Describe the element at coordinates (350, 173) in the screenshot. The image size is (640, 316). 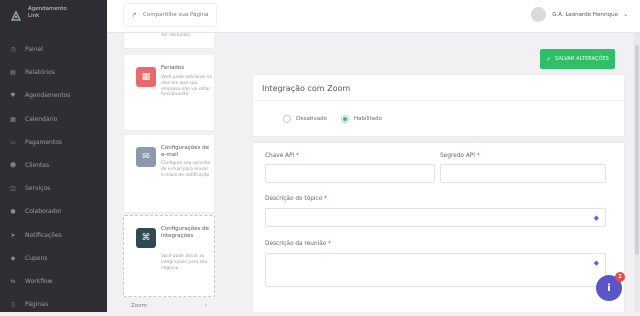
I see `api-key-input` at that location.